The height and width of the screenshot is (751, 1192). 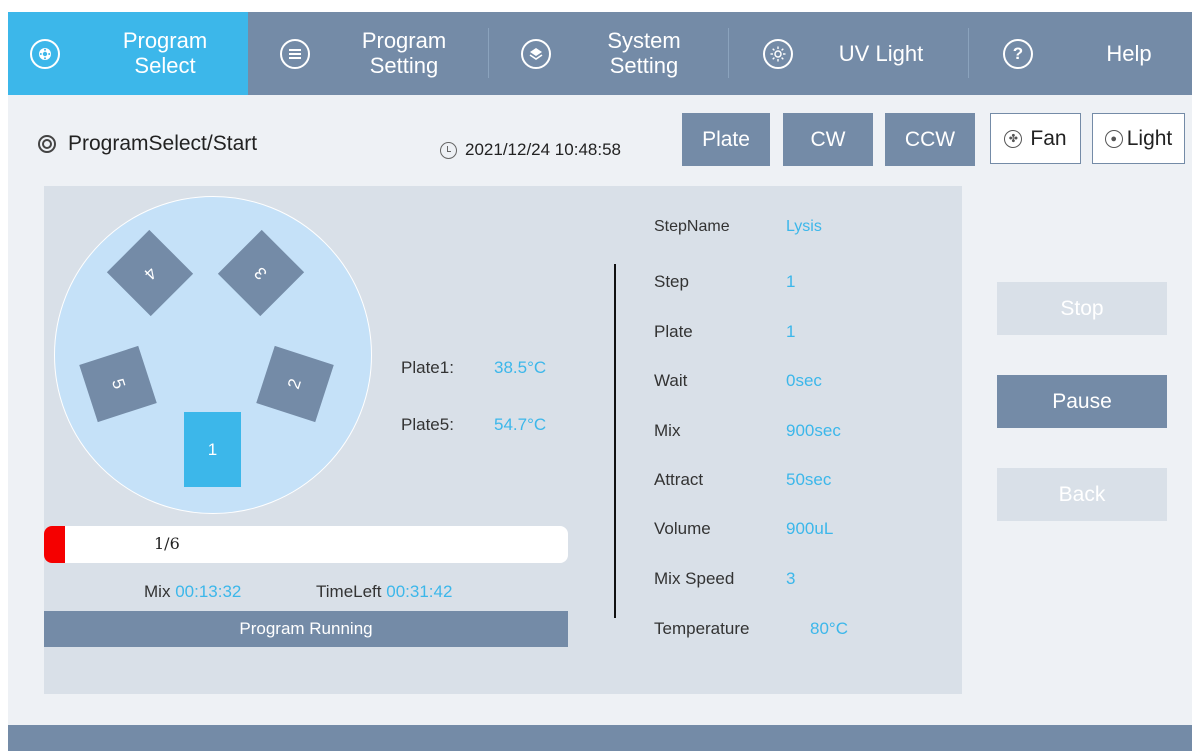 What do you see at coordinates (930, 139) in the screenshot?
I see `ccw-button: CCW` at bounding box center [930, 139].